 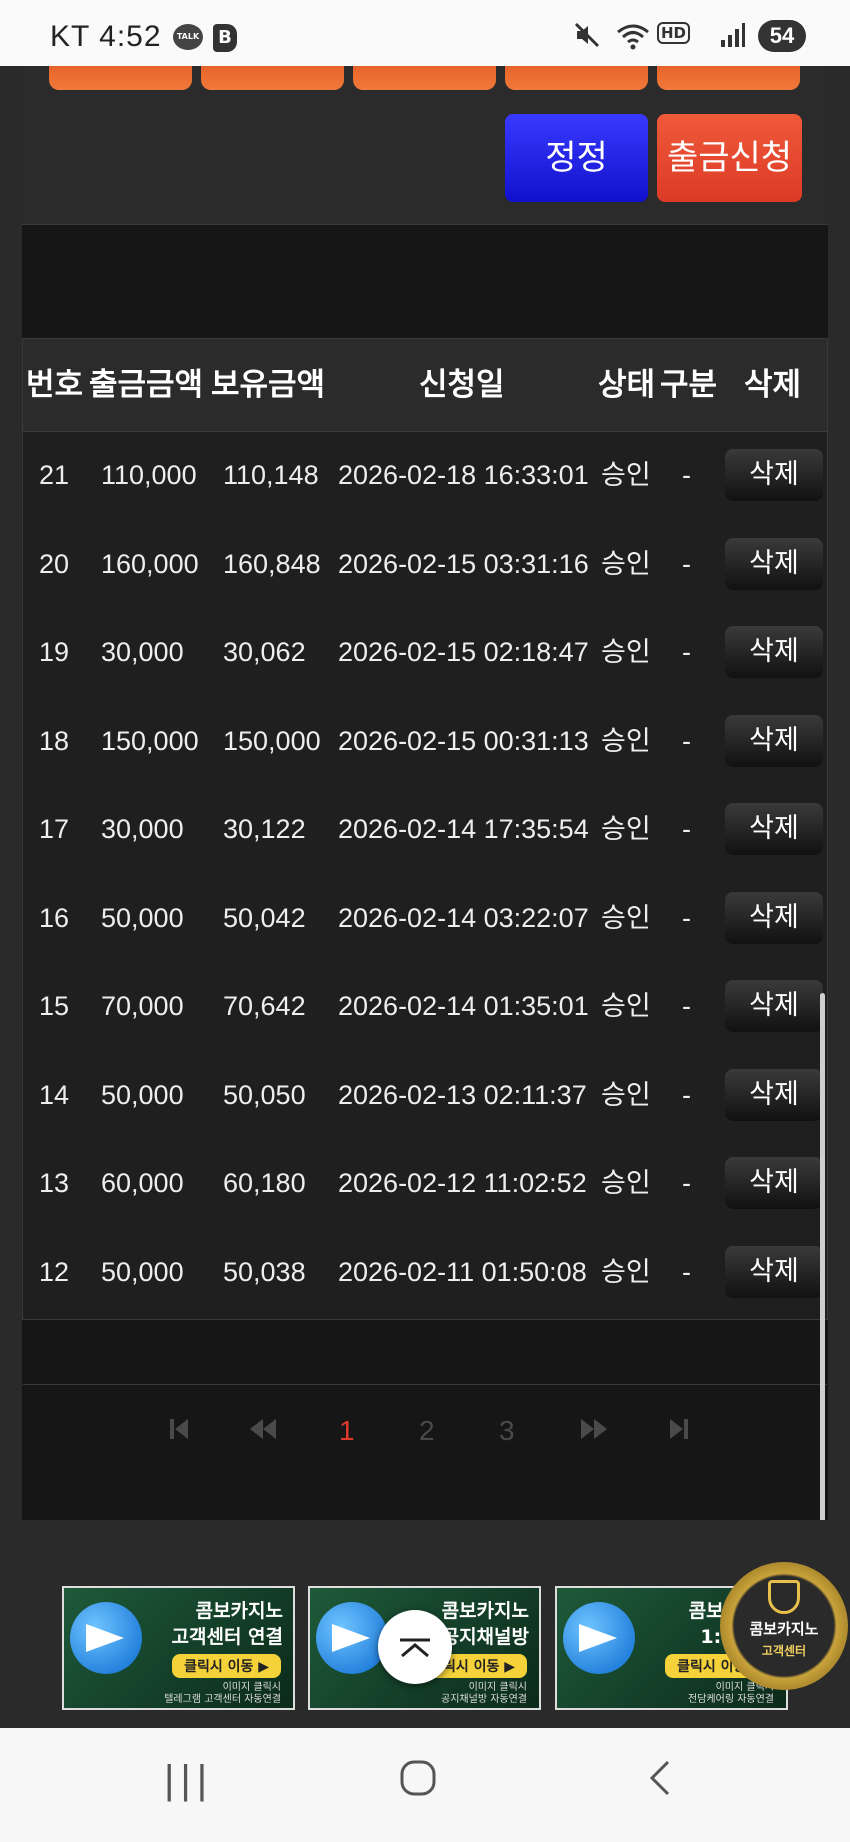 What do you see at coordinates (427, 1431) in the screenshot?
I see `page-2-link: 2` at bounding box center [427, 1431].